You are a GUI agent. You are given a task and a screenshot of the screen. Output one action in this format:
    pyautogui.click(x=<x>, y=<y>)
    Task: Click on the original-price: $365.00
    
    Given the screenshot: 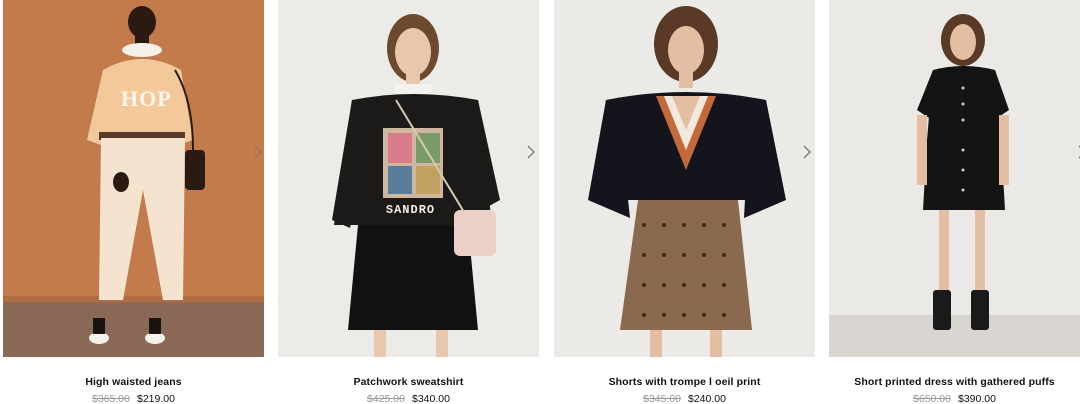 What is the action you would take?
    pyautogui.click(x=111, y=398)
    